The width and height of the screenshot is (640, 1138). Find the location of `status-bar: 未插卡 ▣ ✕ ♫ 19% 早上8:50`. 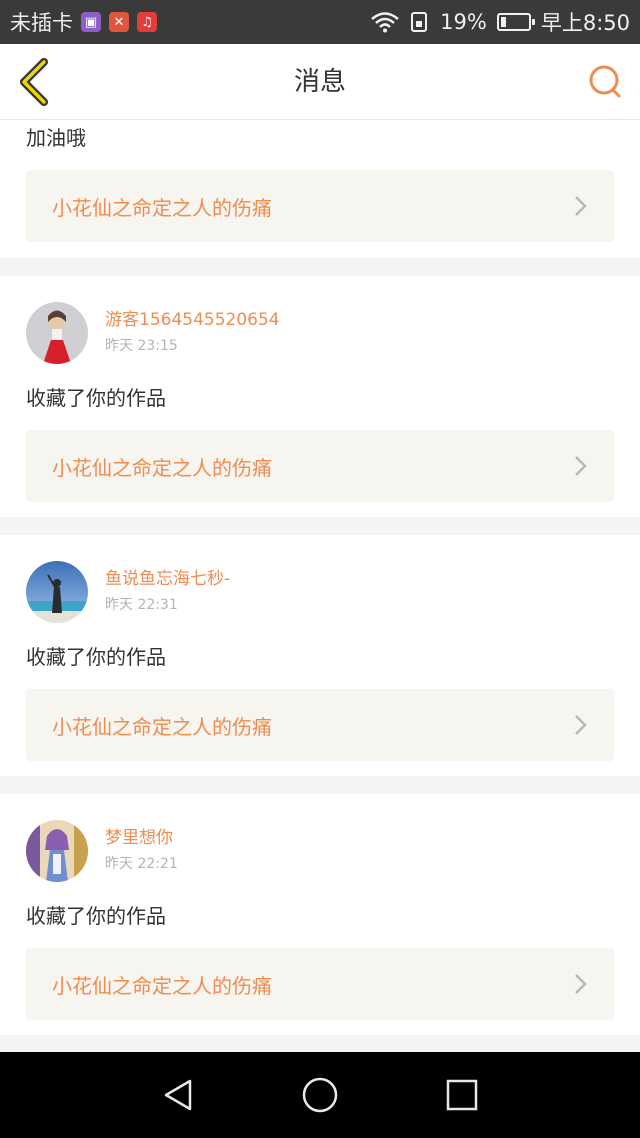

status-bar: 未插卡 ▣ ✕ ♫ 19% 早上8:50 is located at coordinates (320, 22).